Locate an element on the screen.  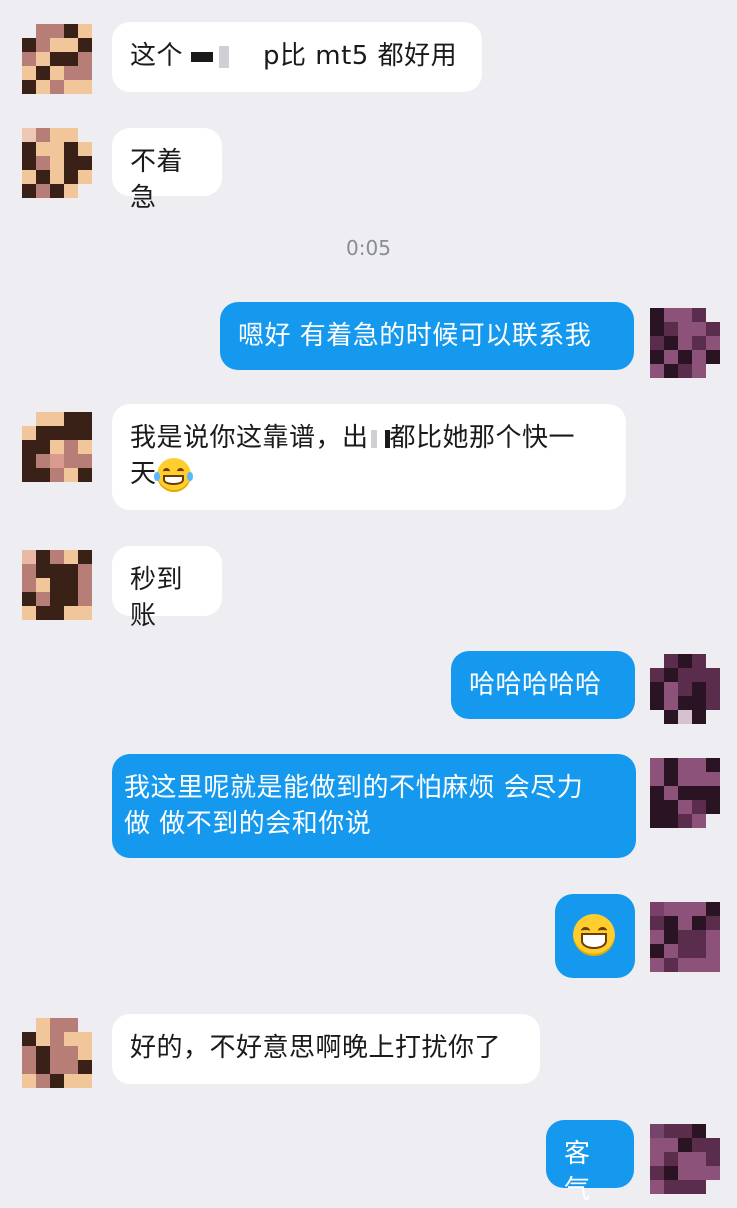
message-bubble-incoming: 秒到账 is located at coordinates (167, 588).